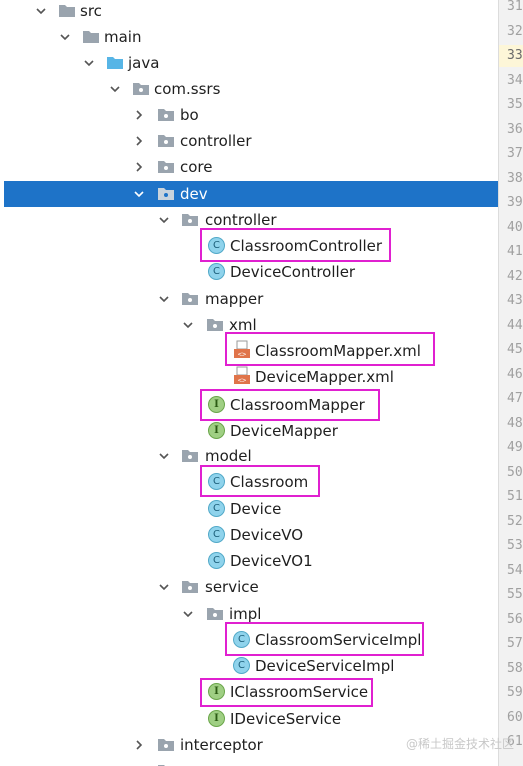  I want to click on tree-node-controller: controller, so click(249, 141).